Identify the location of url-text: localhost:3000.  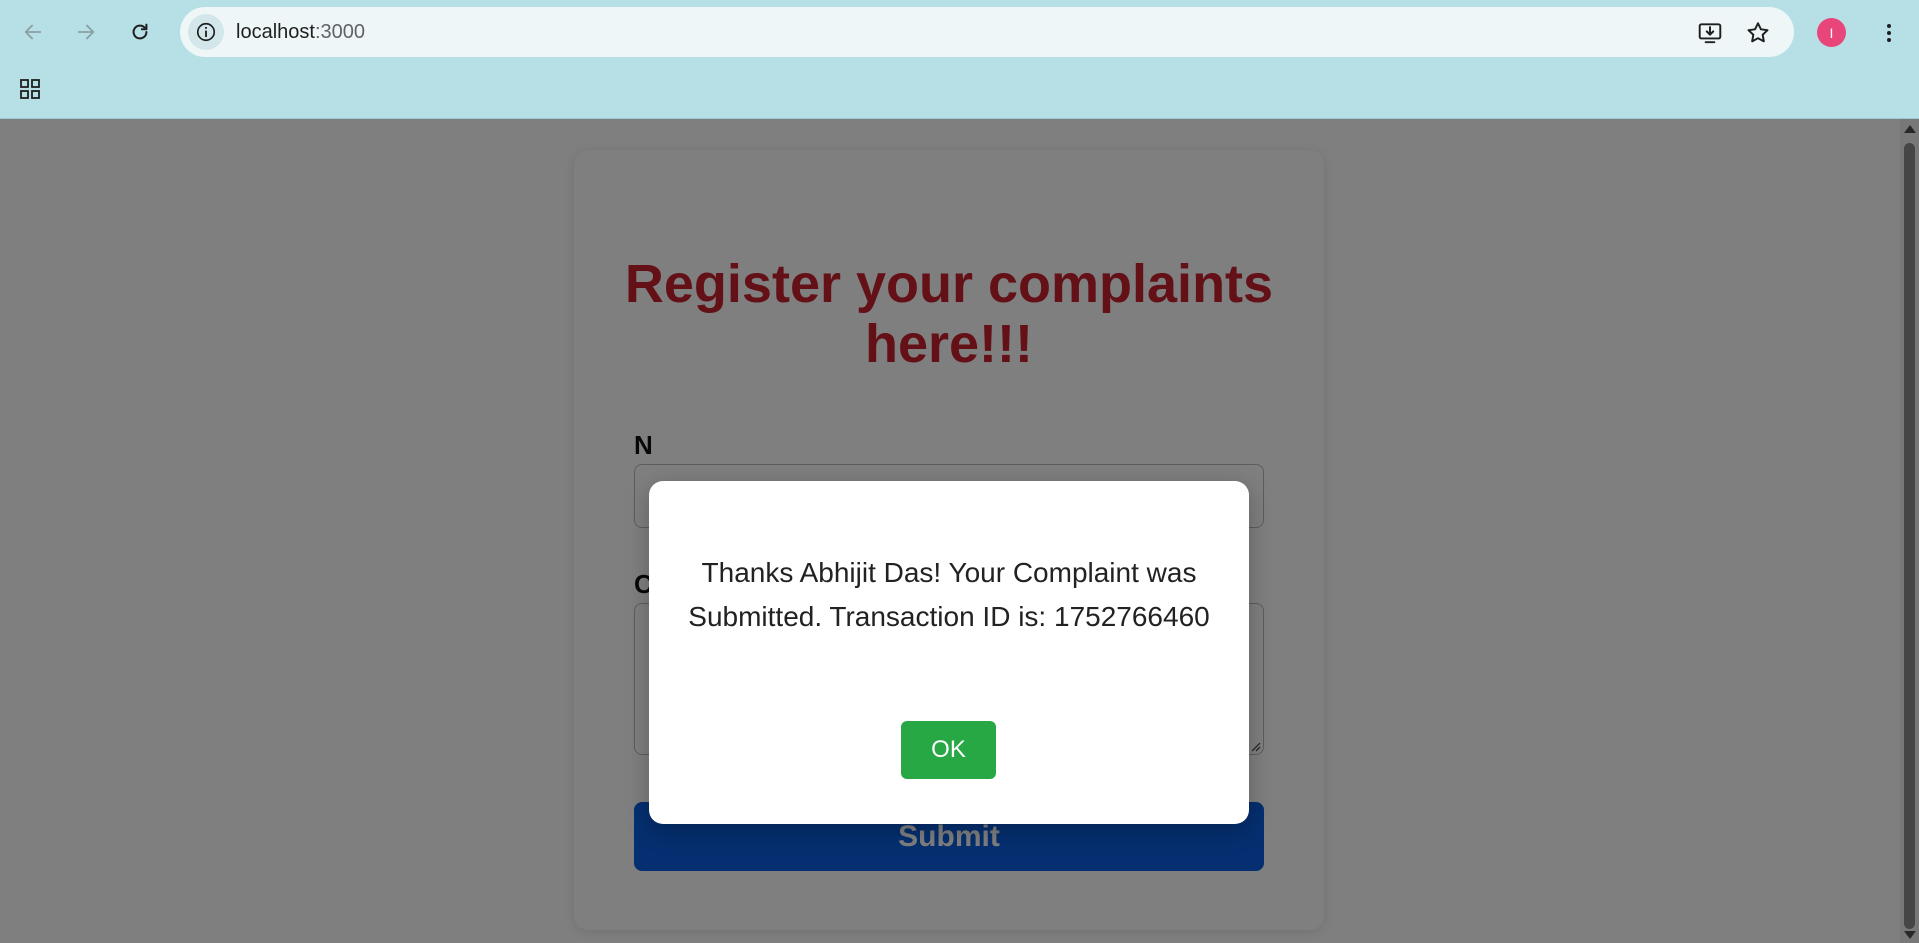
(300, 32).